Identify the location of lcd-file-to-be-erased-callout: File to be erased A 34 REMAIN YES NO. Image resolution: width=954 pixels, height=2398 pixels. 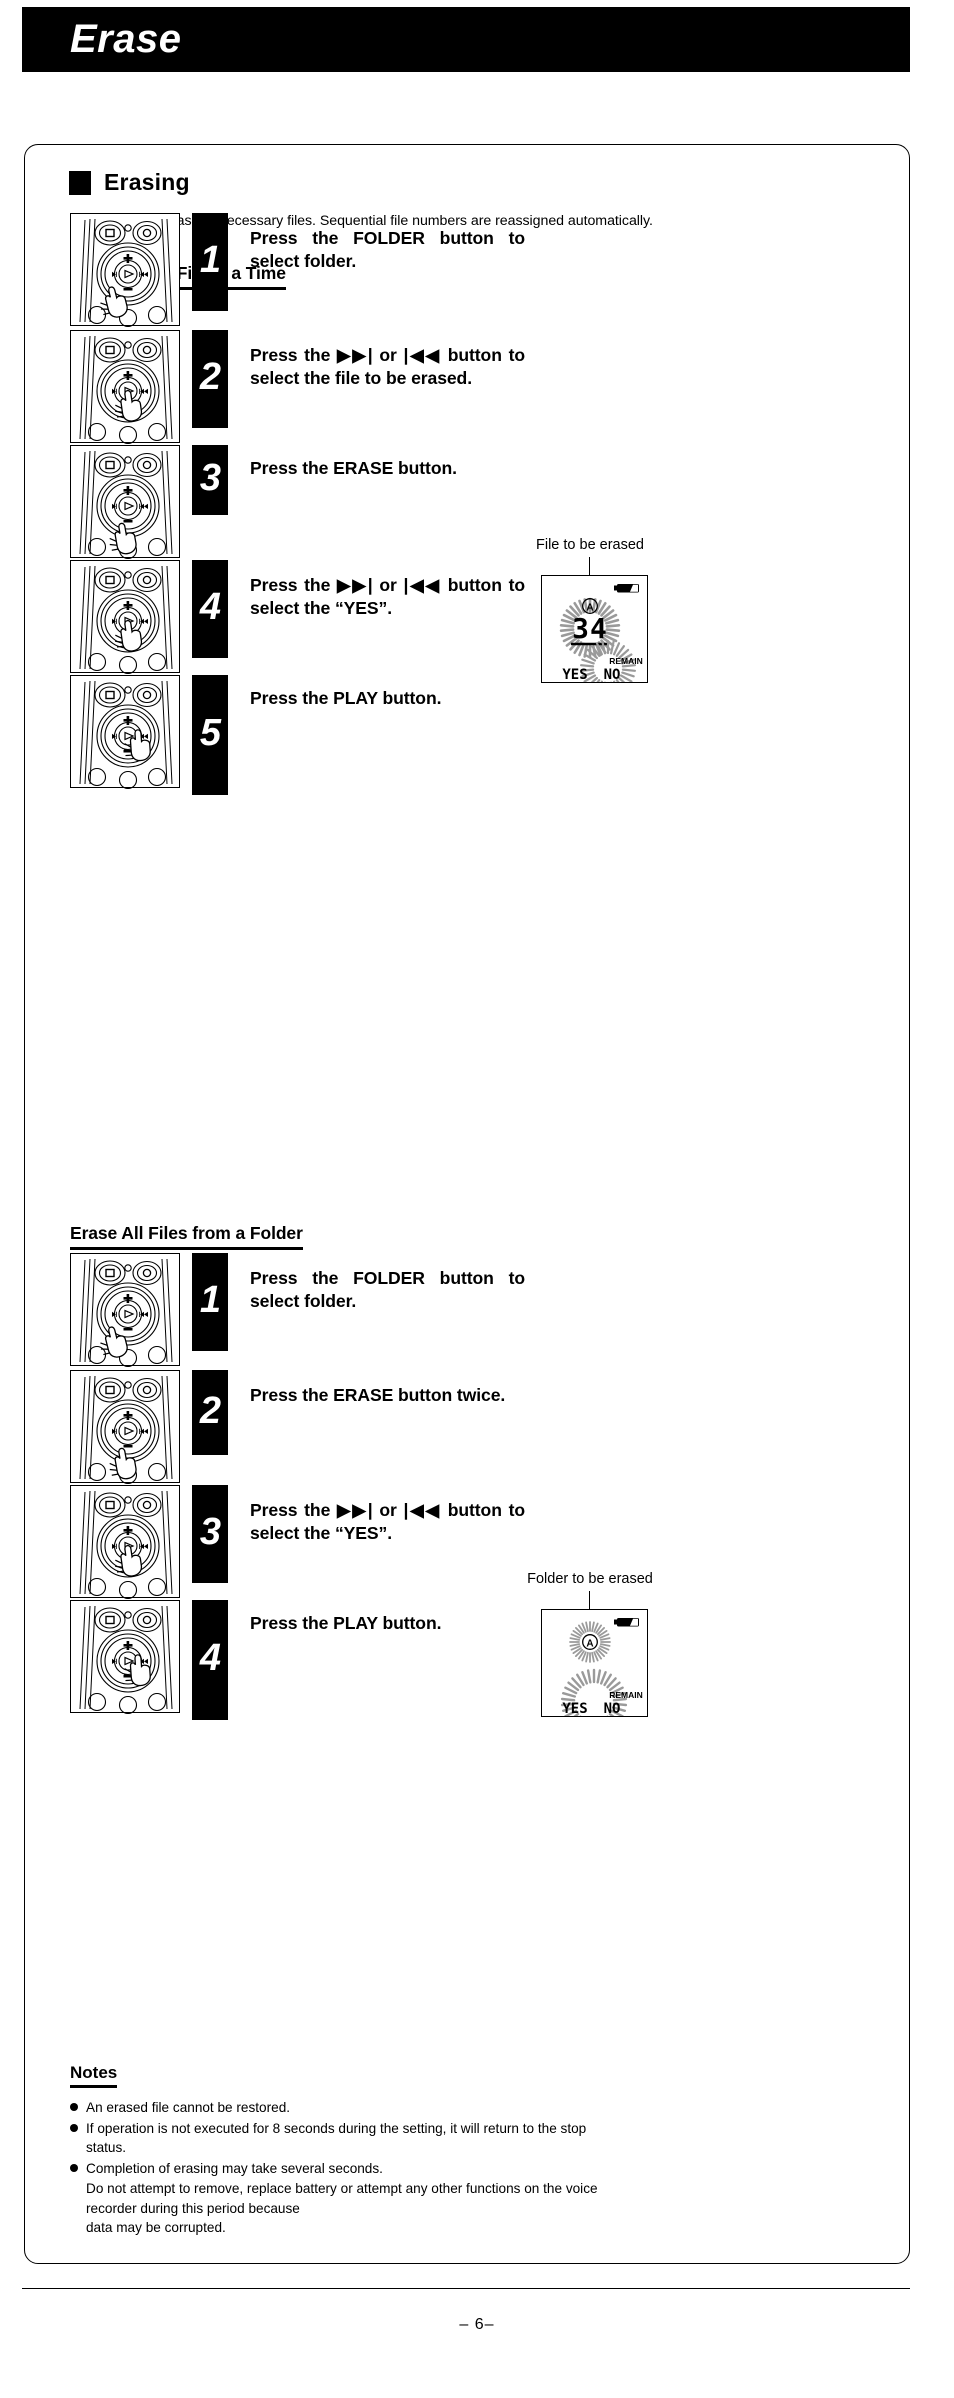
(590, 610).